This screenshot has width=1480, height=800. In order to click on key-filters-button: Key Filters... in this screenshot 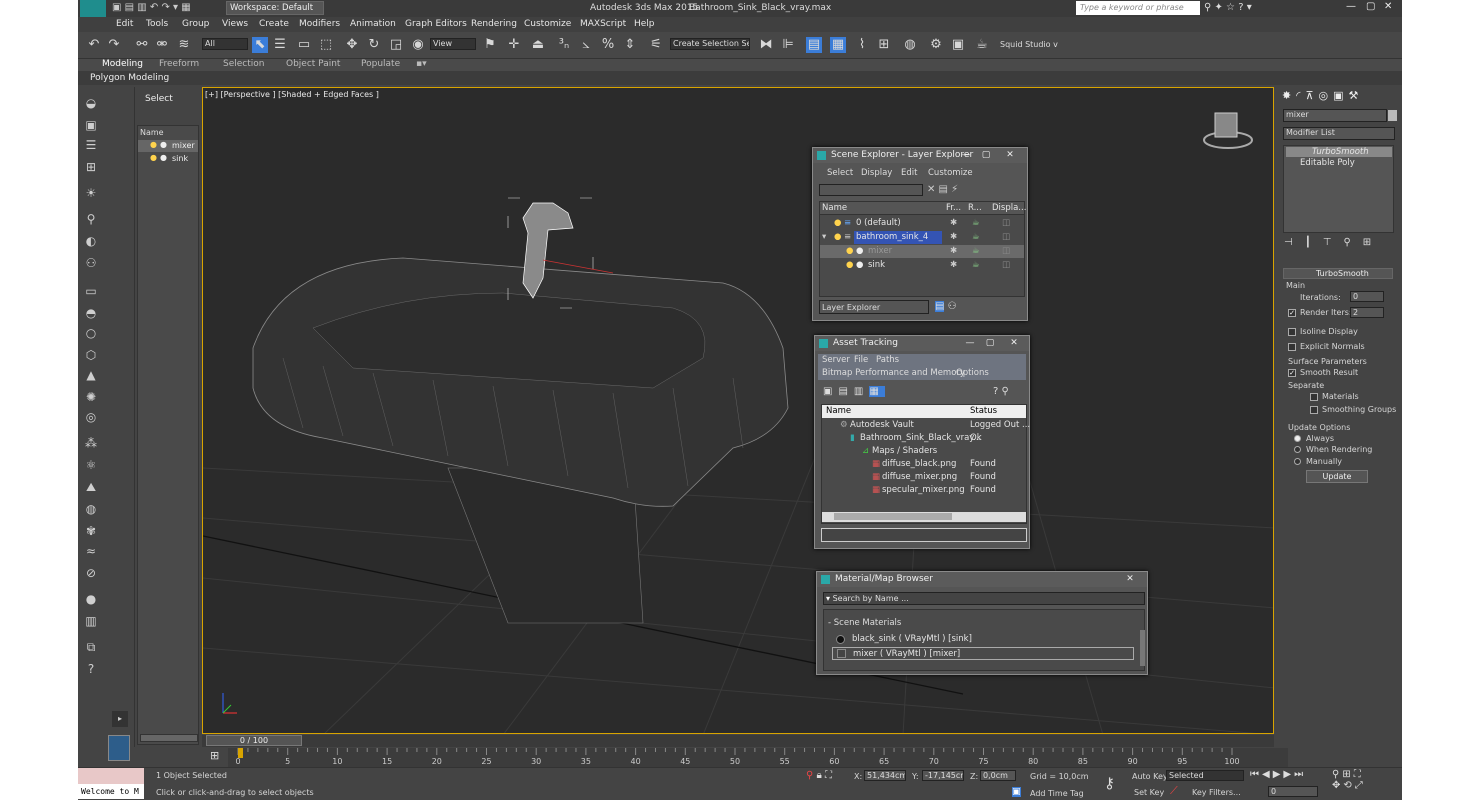, I will do `click(1216, 792)`.